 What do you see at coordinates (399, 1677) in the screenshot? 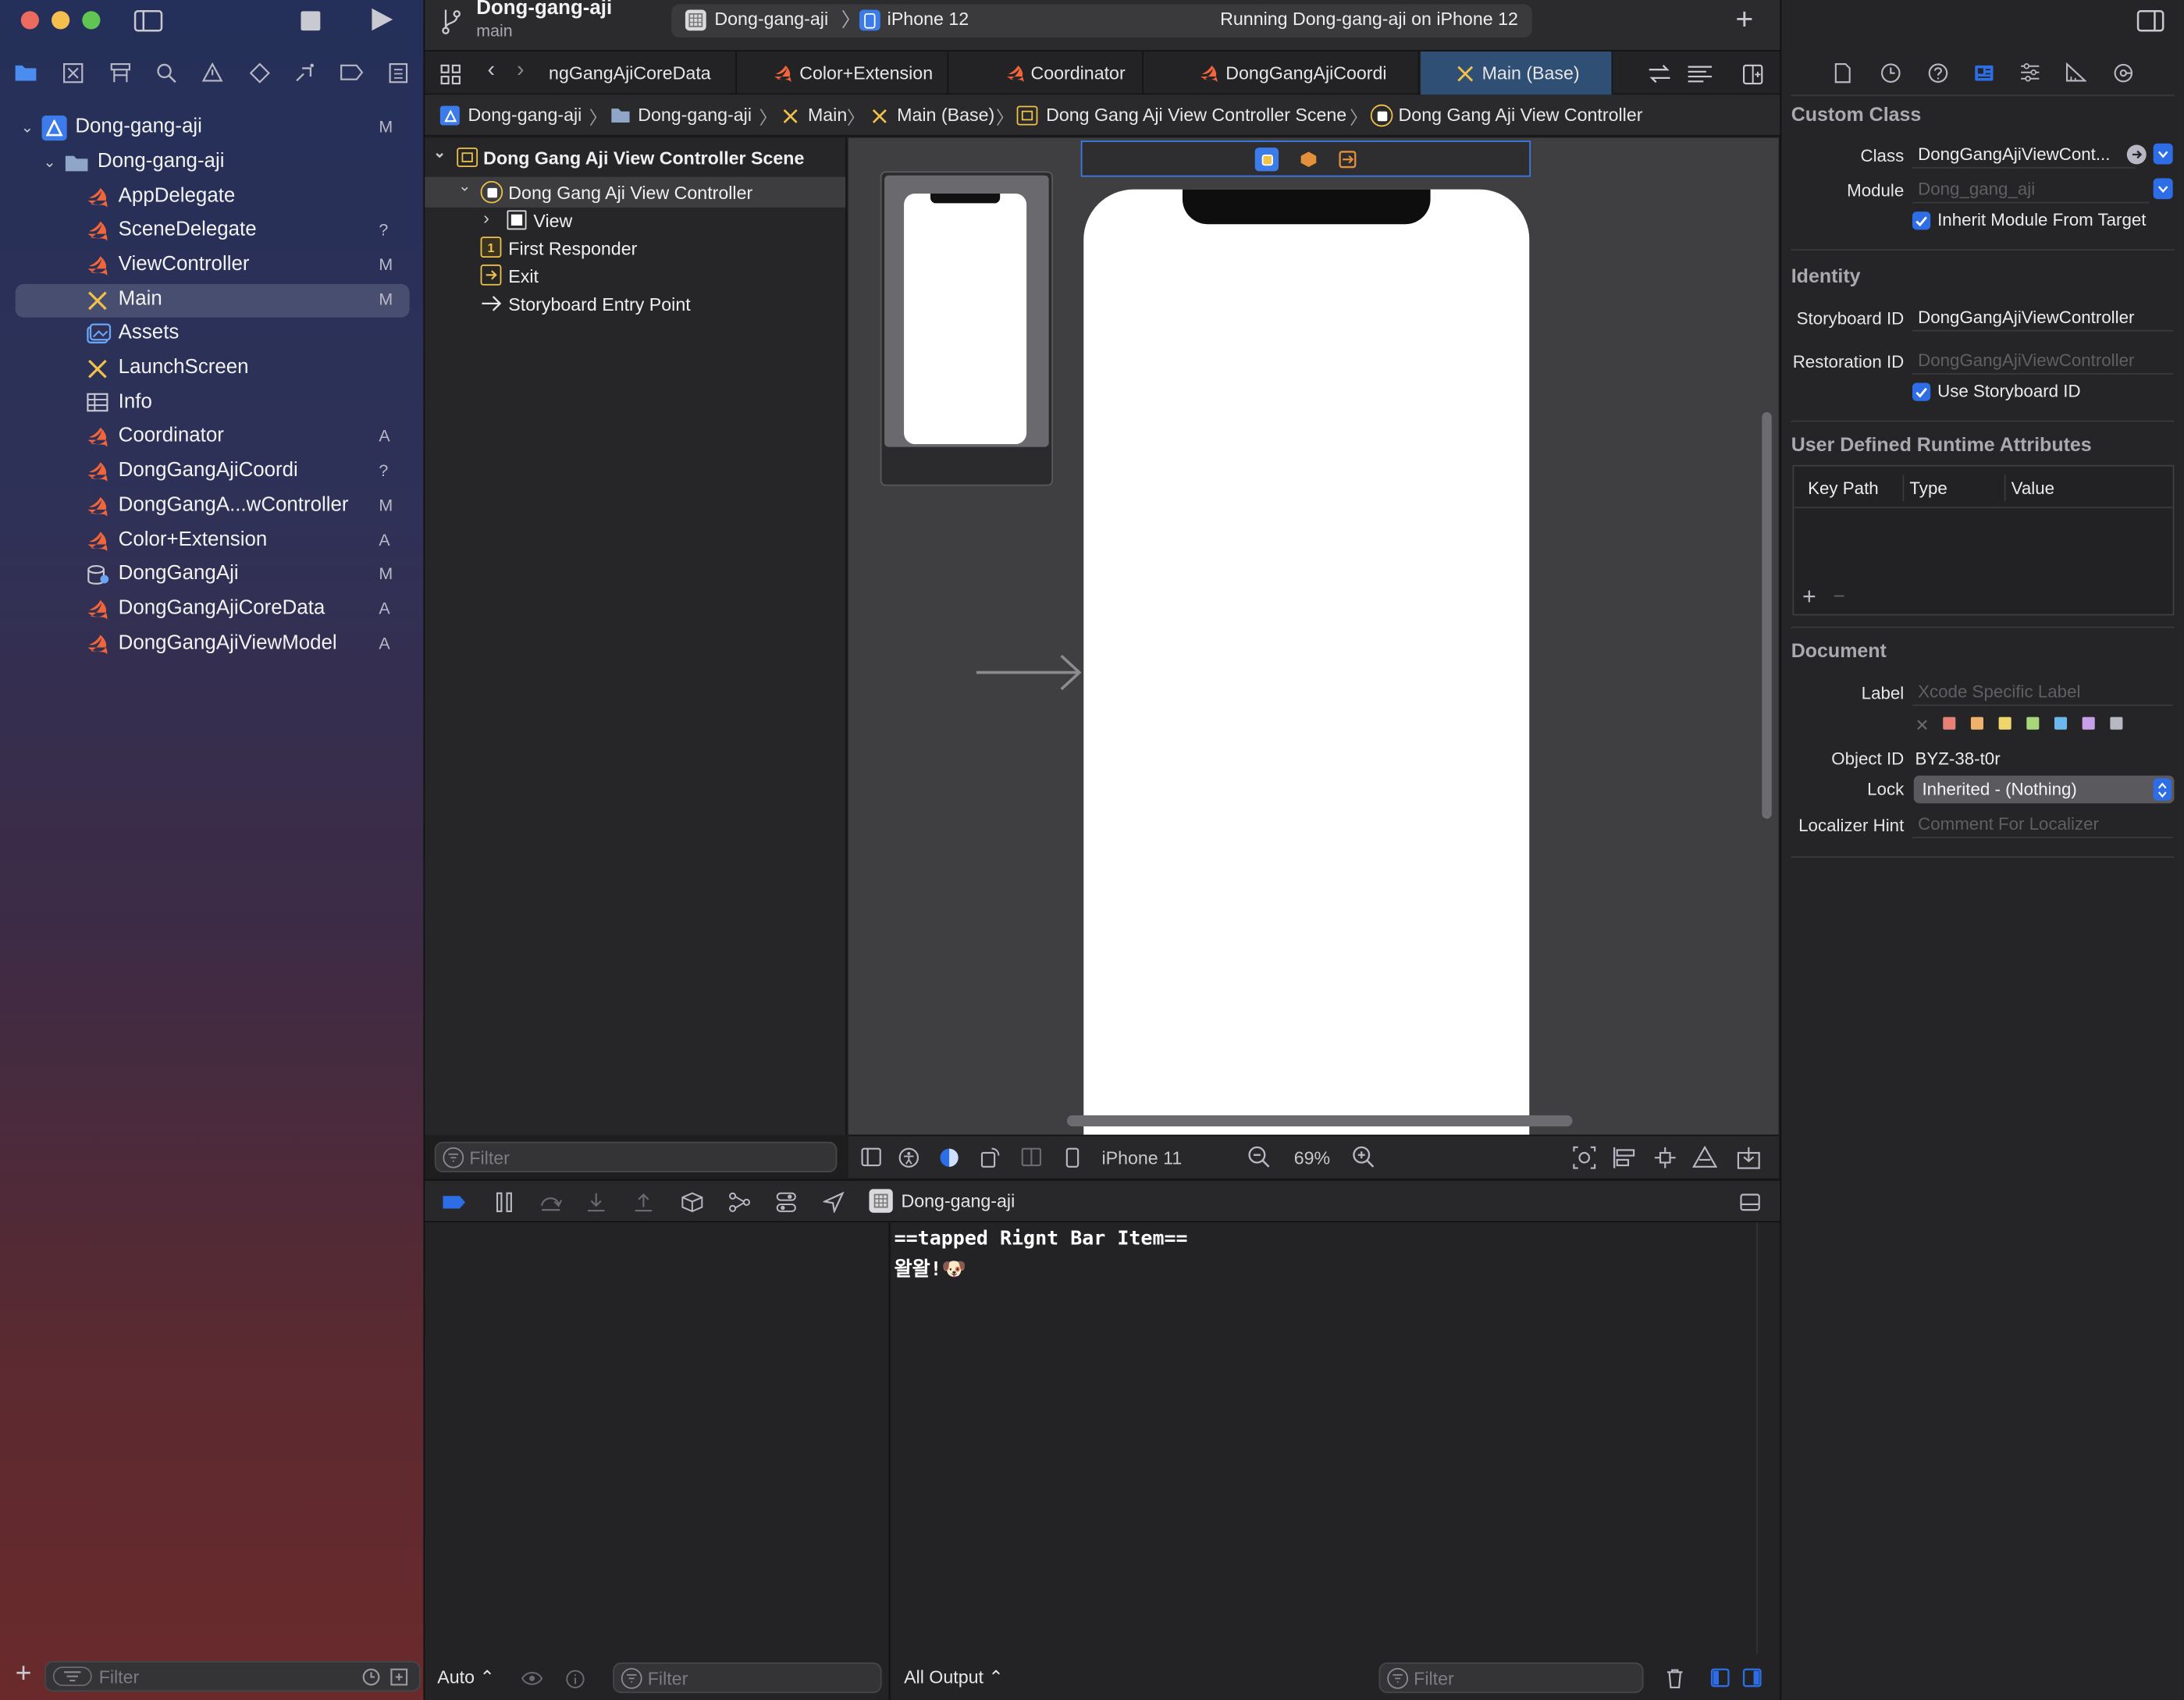
I see `source-control-filter-icon` at bounding box center [399, 1677].